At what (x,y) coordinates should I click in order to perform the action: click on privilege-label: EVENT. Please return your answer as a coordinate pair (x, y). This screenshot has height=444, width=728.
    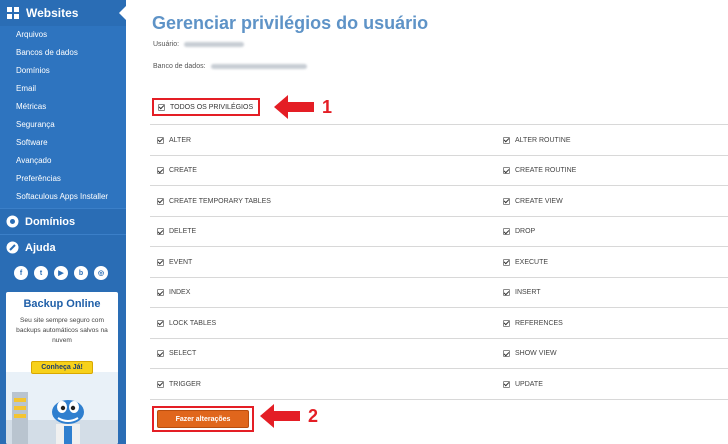
    Looking at the image, I should click on (181, 262).